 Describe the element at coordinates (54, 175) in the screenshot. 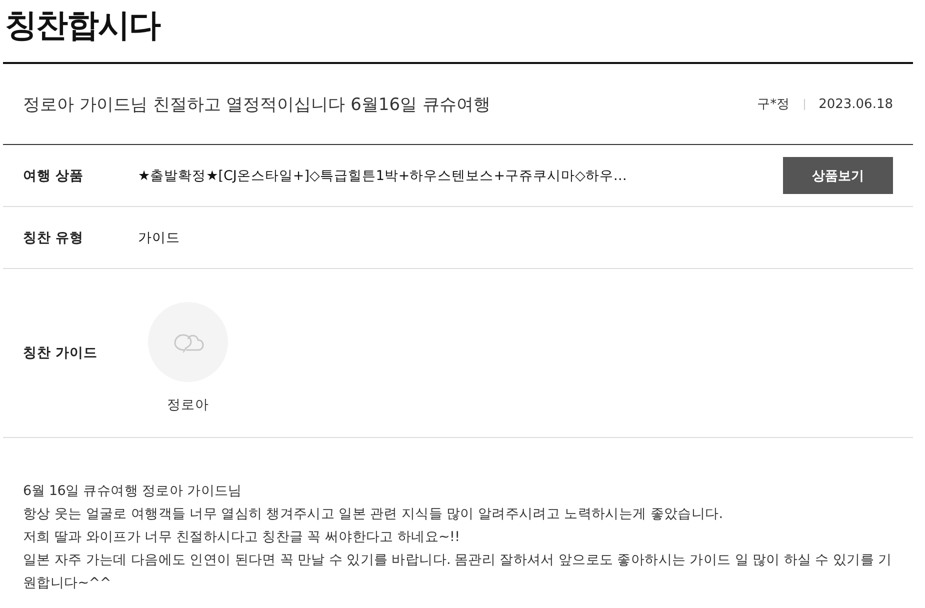

I see `field-label: 여행 상품` at that location.